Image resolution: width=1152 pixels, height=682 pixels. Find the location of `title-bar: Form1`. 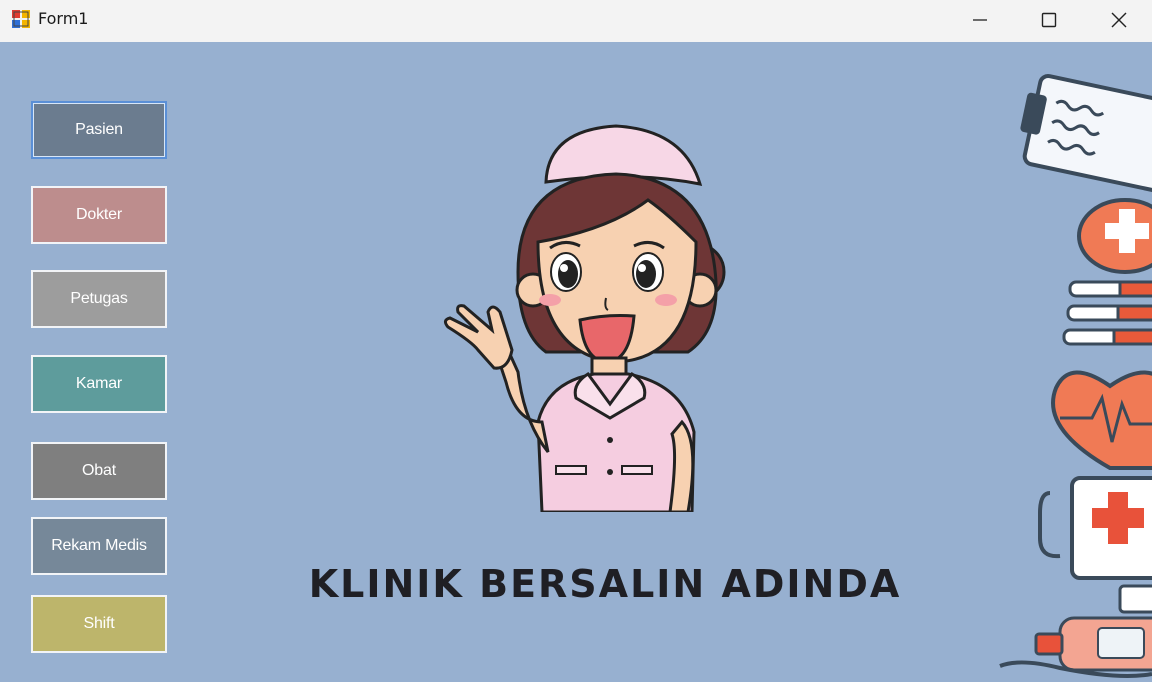

title-bar: Form1 is located at coordinates (576, 21).